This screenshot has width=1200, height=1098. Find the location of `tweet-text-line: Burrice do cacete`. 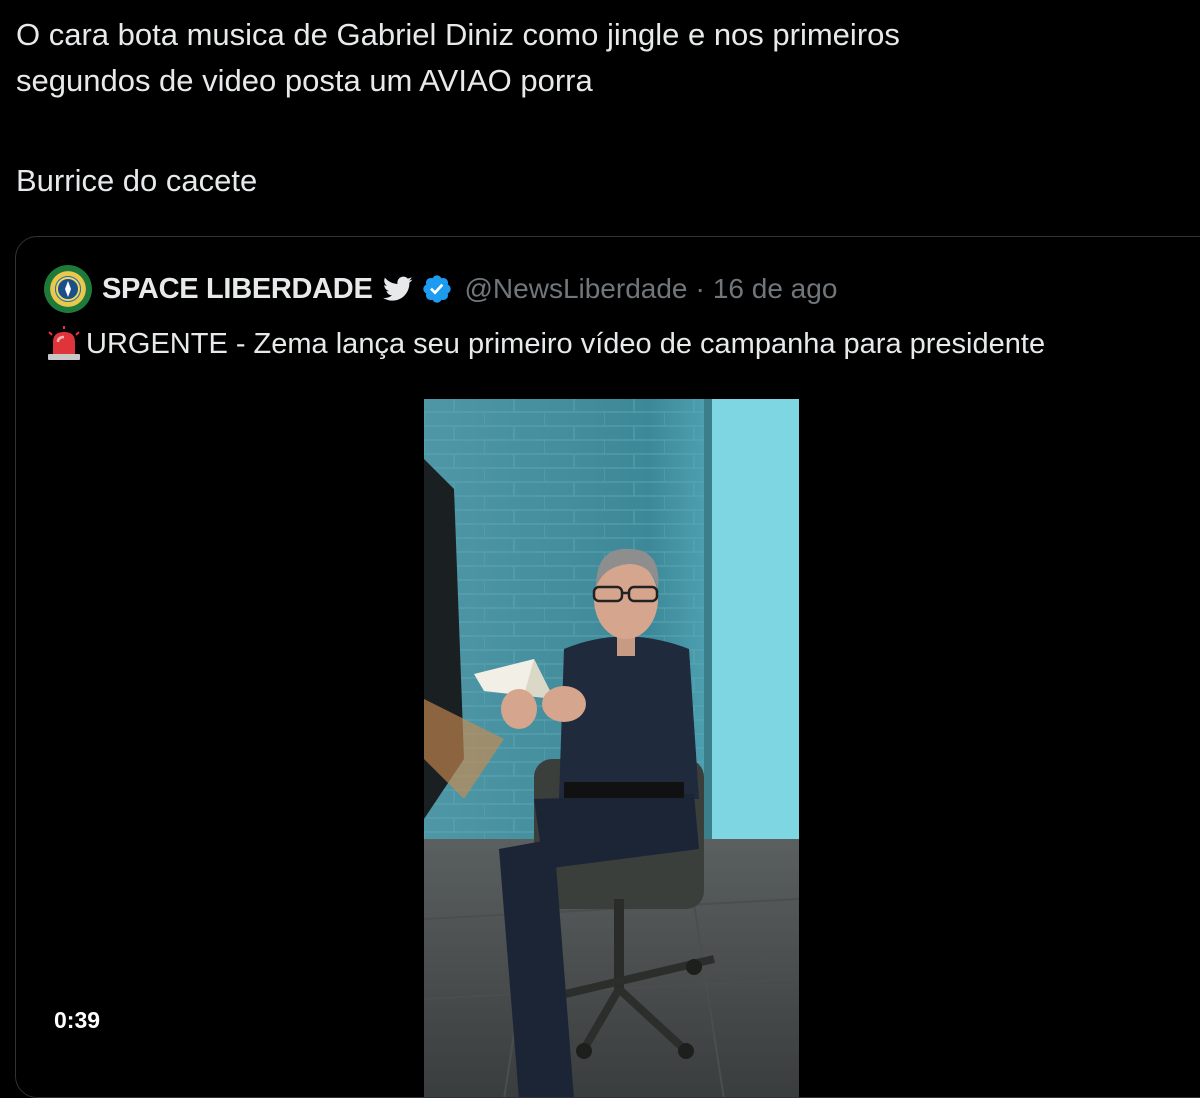

tweet-text-line: Burrice do cacete is located at coordinates (137, 180).